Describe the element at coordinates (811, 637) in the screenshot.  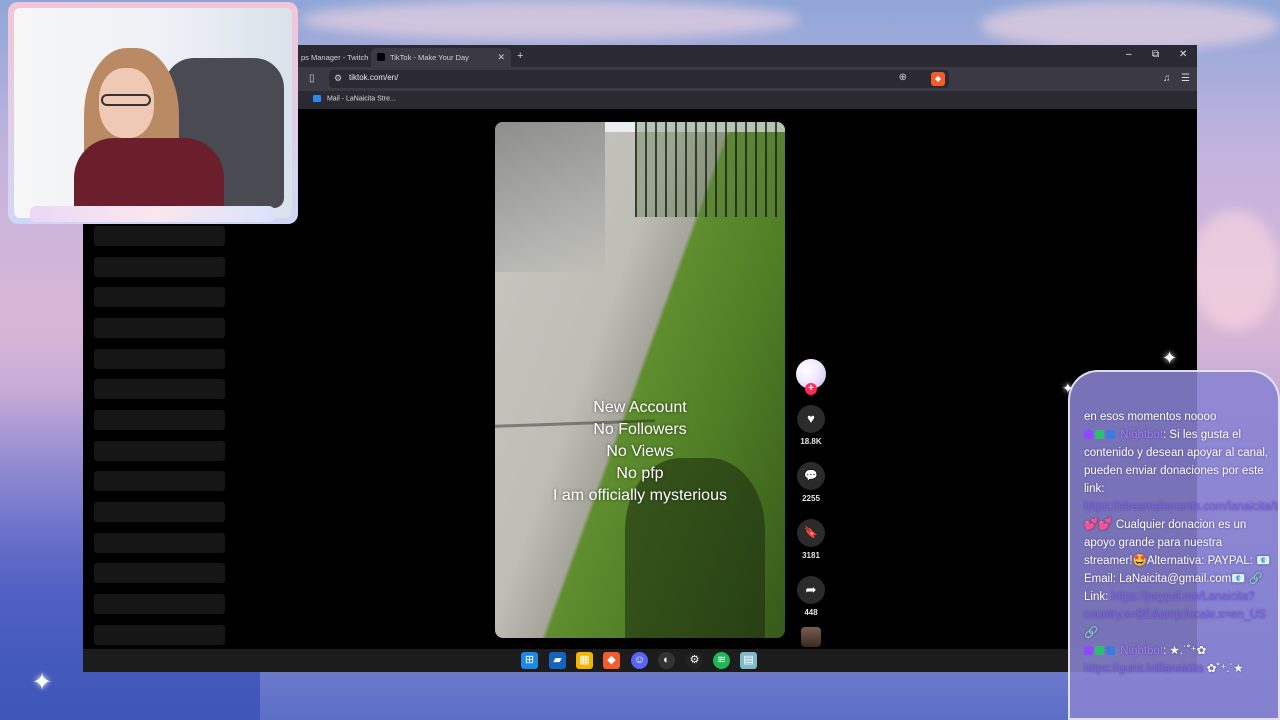
I see `music-disc-icon` at that location.